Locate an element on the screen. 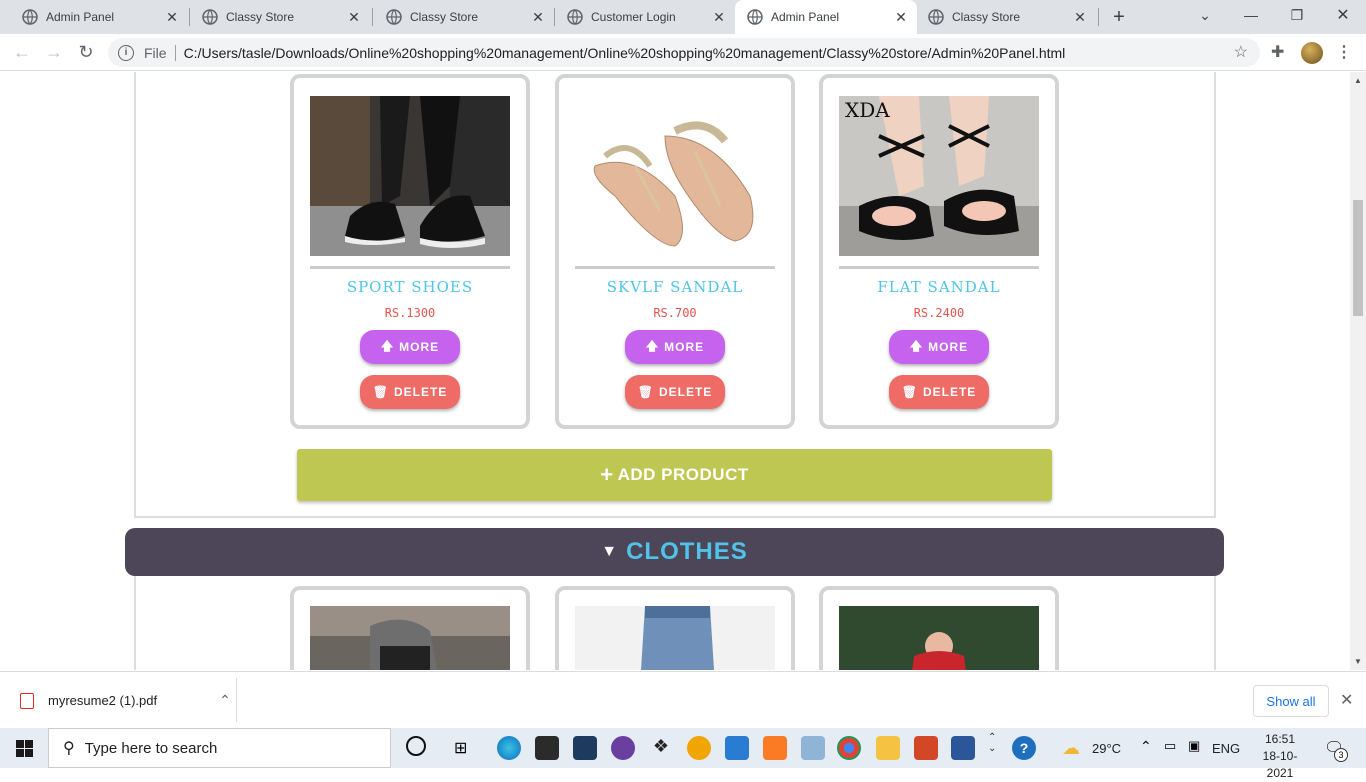 This screenshot has height=782, width=1366. download-item: myresume2 (1).pdf ⌃ is located at coordinates (125, 700).